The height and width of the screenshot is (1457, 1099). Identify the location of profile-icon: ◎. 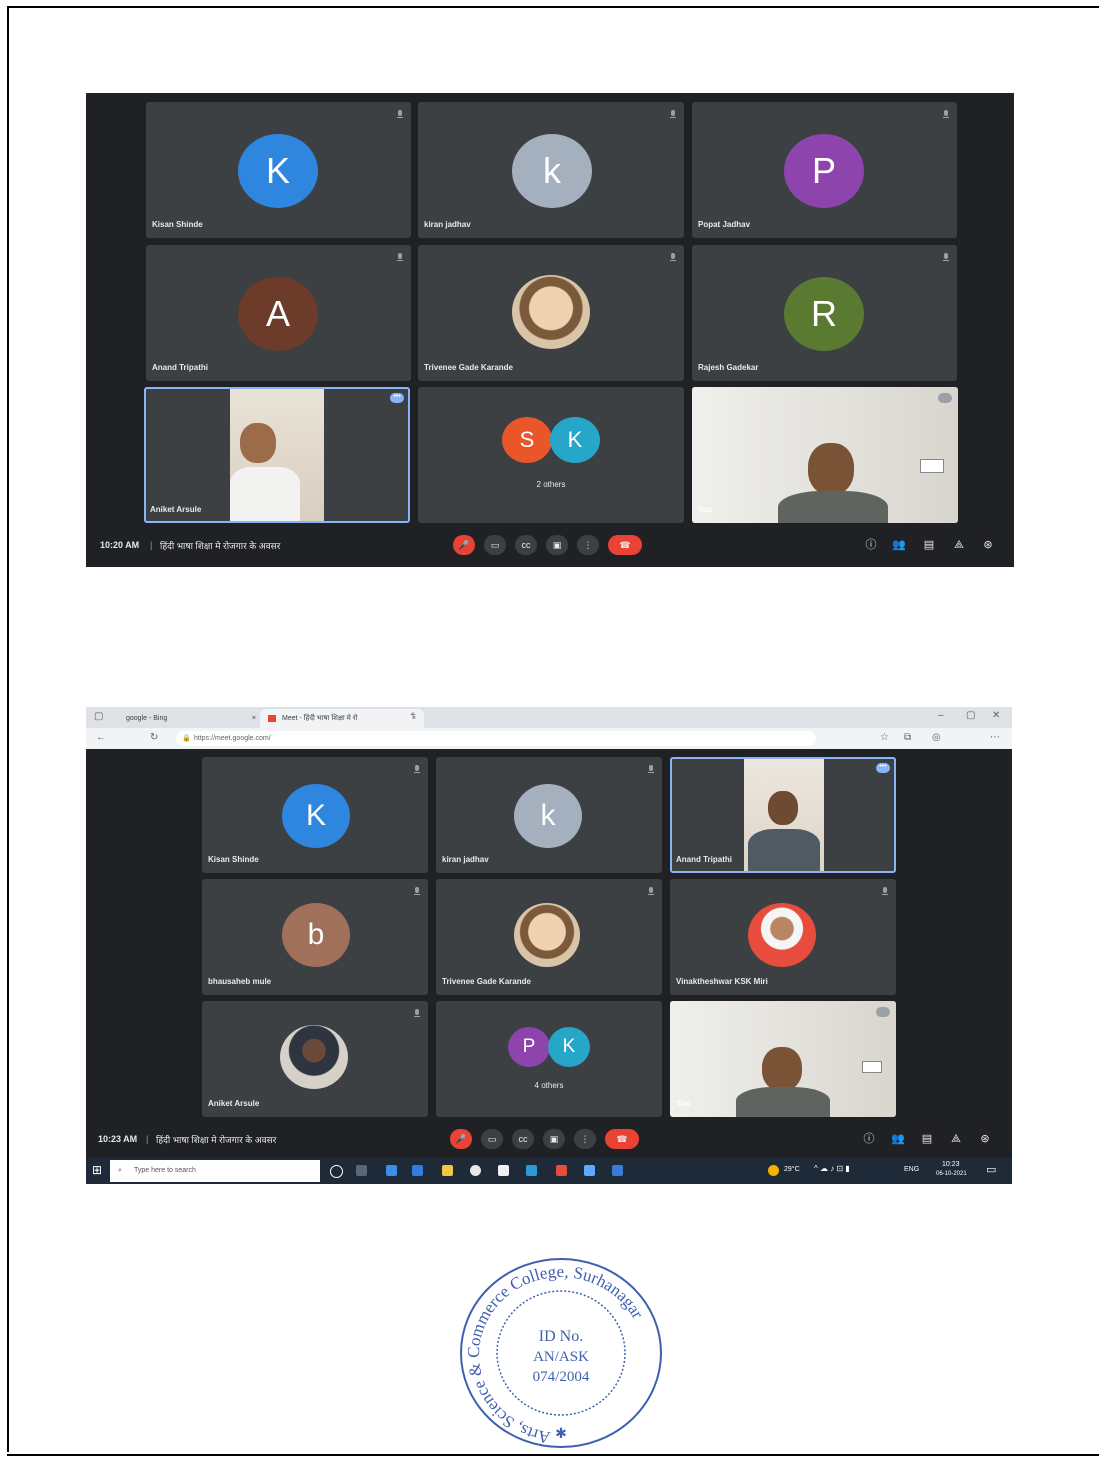
(936, 737).